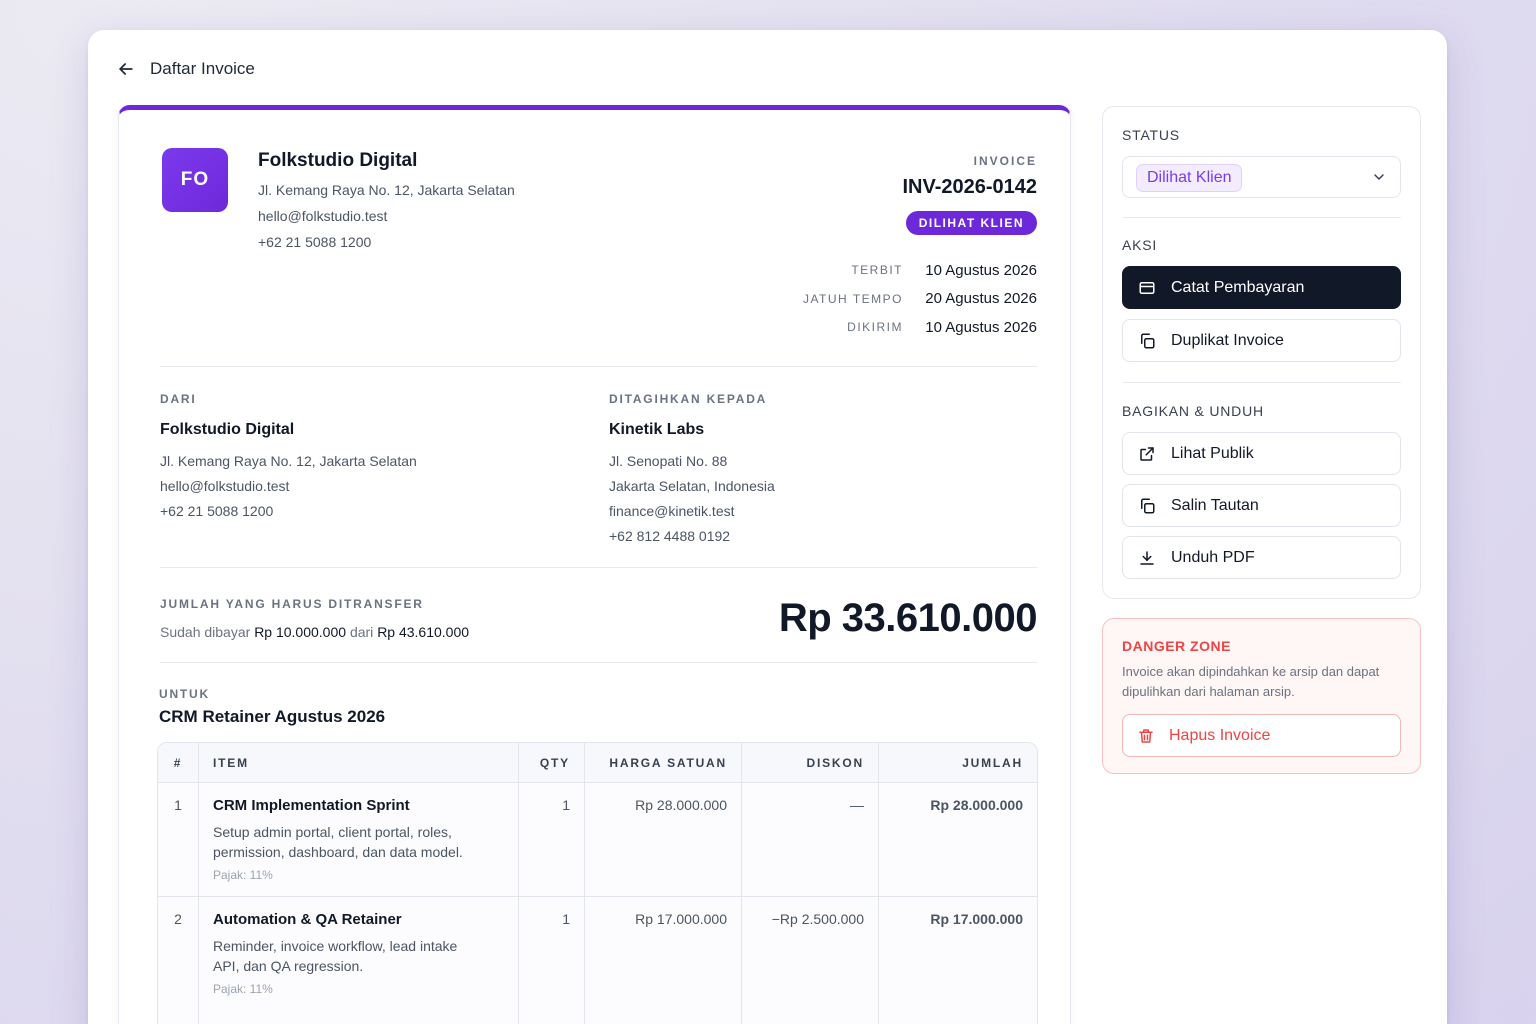 Image resolution: width=1536 pixels, height=1024 pixels. I want to click on amount-due-caption: JUMLAH YANG HARUS DITRANSFER, so click(292, 604).